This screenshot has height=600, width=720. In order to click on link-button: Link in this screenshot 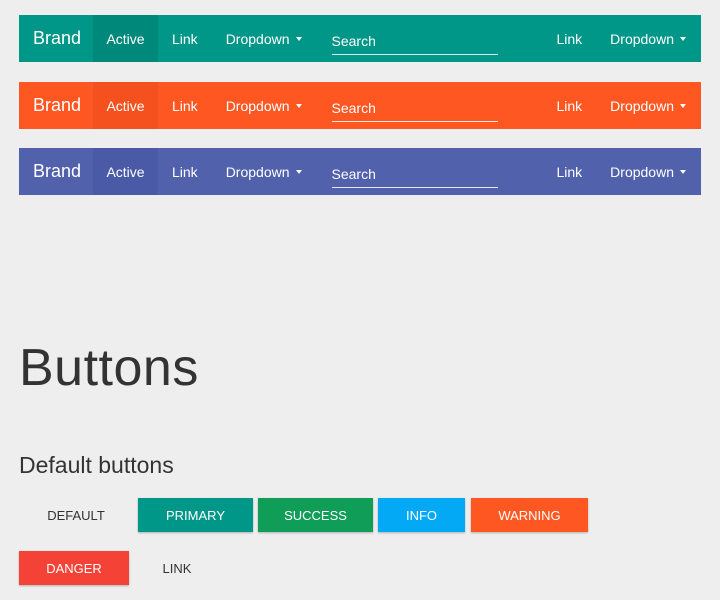, I will do `click(177, 568)`.